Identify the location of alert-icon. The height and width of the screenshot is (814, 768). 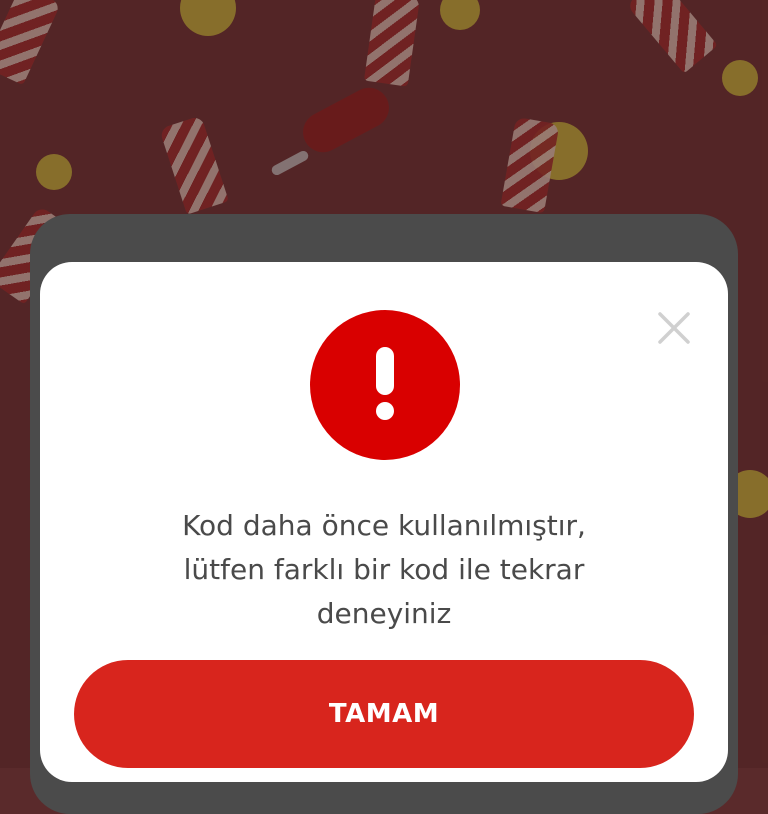
(385, 385).